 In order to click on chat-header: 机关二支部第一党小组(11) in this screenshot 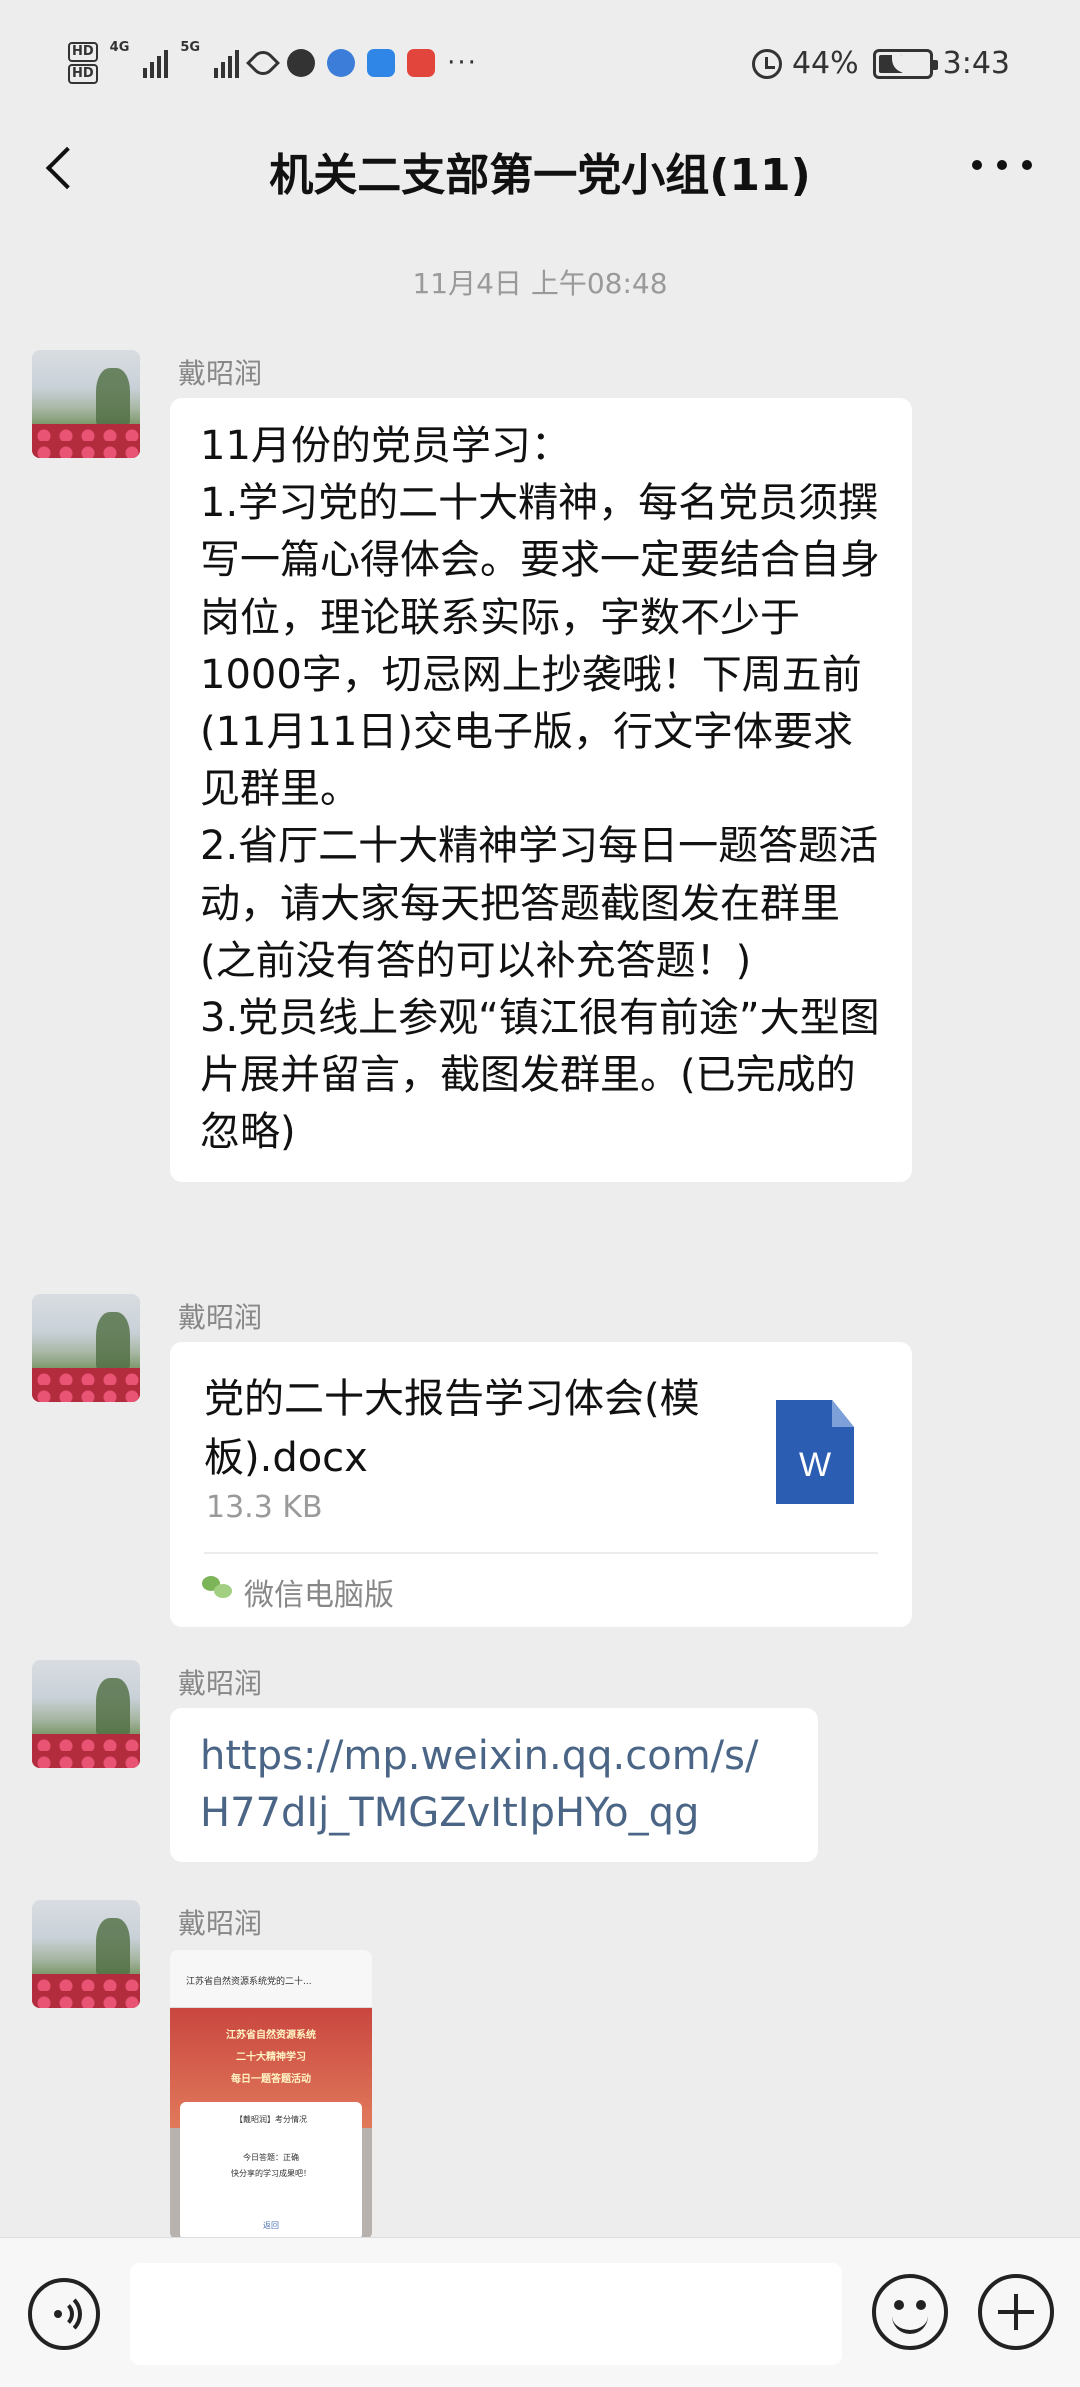, I will do `click(540, 167)`.